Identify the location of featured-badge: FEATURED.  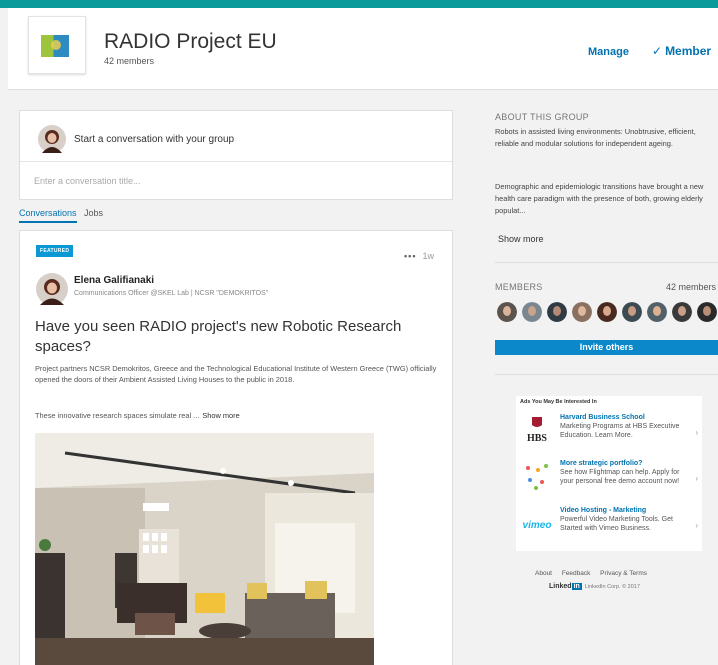
(55, 251).